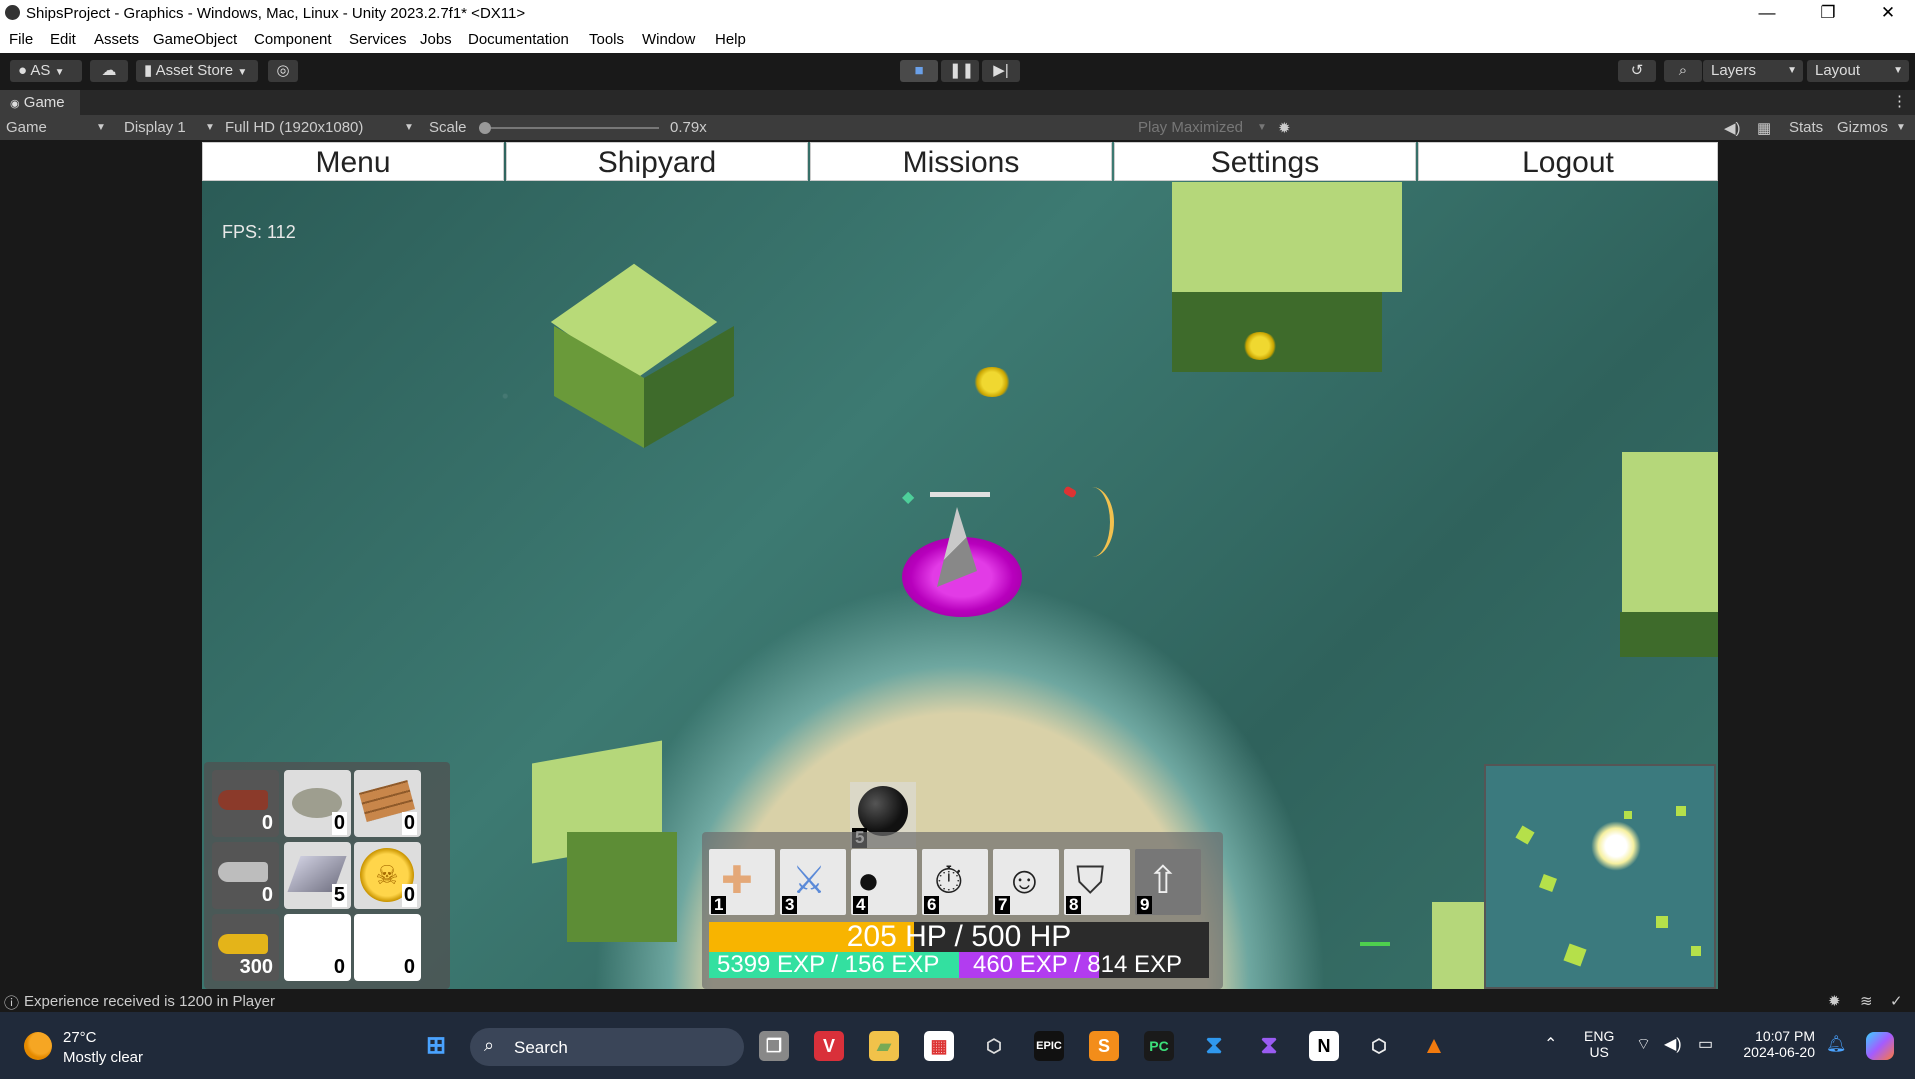 Image resolution: width=1915 pixels, height=1079 pixels. Describe the element at coordinates (1767, 13) in the screenshot. I see `minimize-button: —` at that location.